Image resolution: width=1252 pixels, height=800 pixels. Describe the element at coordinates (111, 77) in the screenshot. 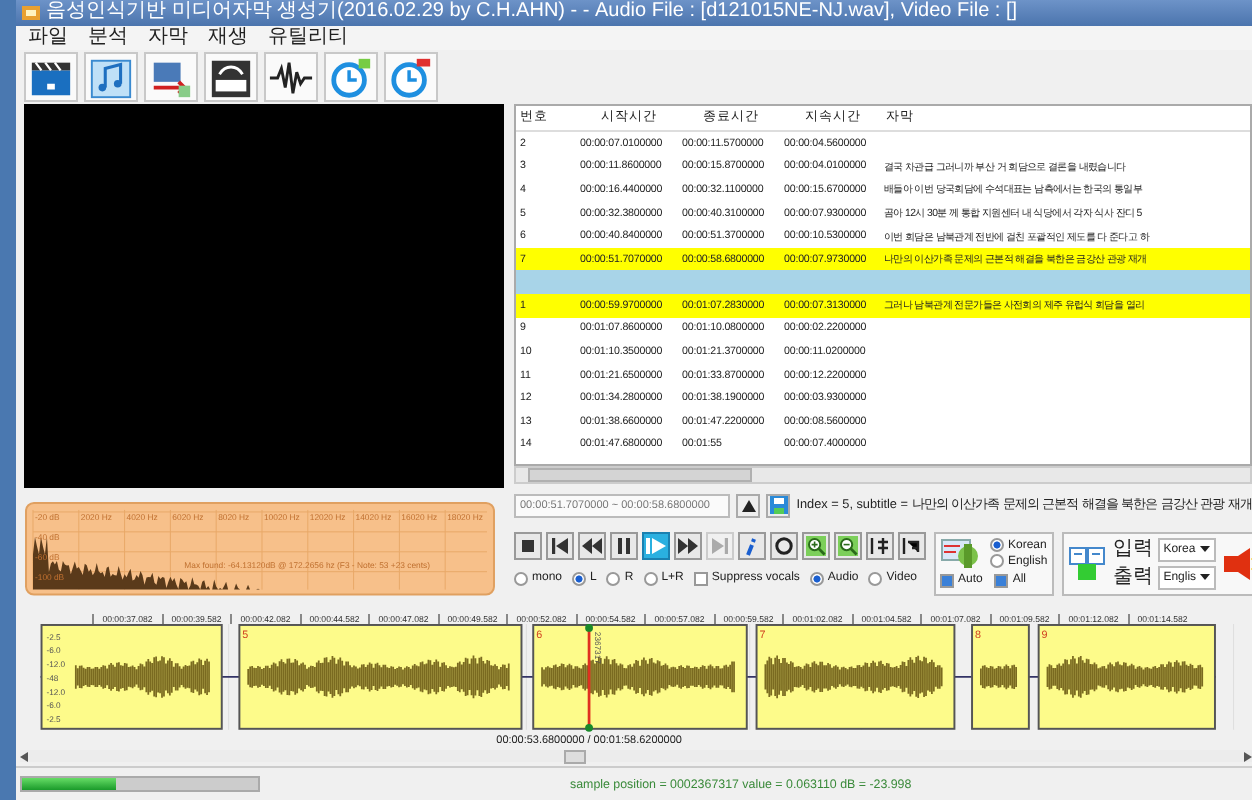

I see `music-note-icon` at that location.